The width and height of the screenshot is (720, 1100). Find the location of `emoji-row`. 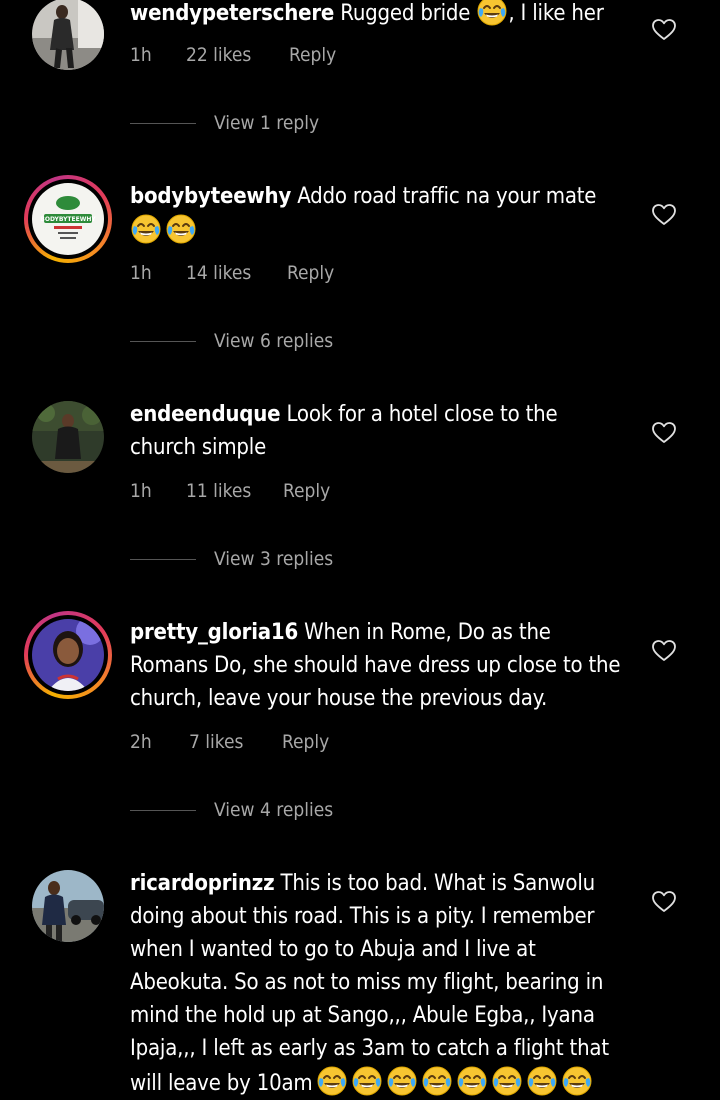

emoji-row is located at coordinates (453, 1083).